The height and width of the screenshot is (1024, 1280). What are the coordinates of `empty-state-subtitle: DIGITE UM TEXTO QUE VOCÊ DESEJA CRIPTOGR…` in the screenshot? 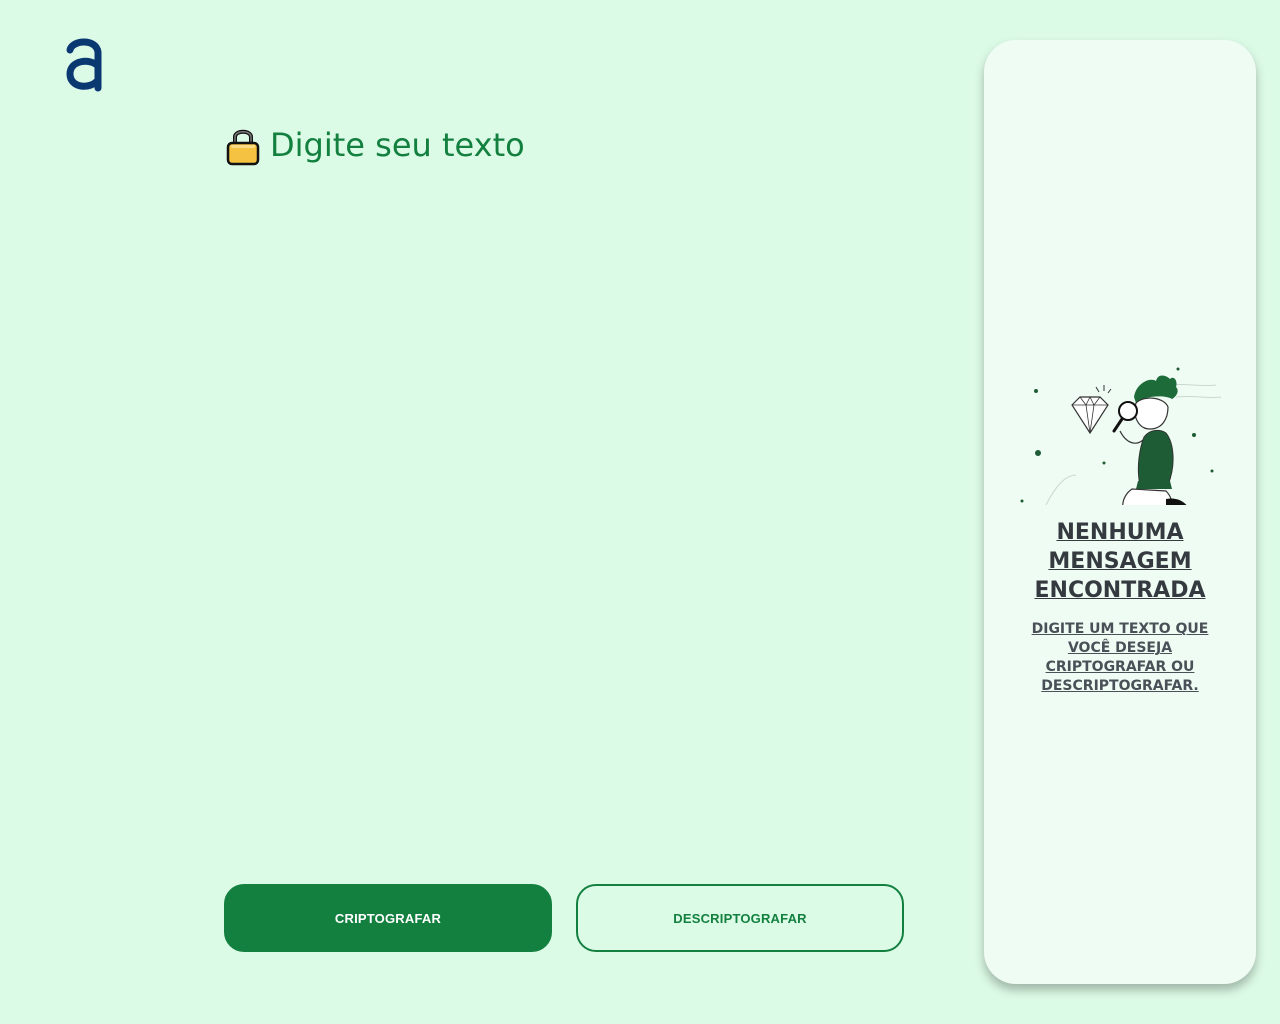 It's located at (1120, 657).